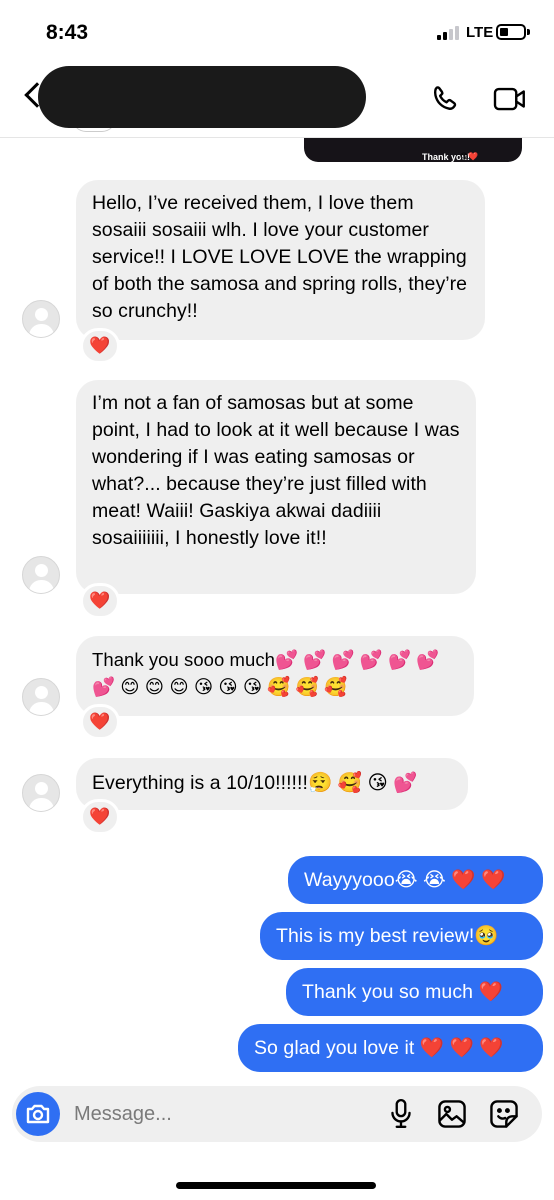 This screenshot has width=554, height=1200. What do you see at coordinates (413, 150) in the screenshot?
I see `image-message: Thank you! 😋❤️` at bounding box center [413, 150].